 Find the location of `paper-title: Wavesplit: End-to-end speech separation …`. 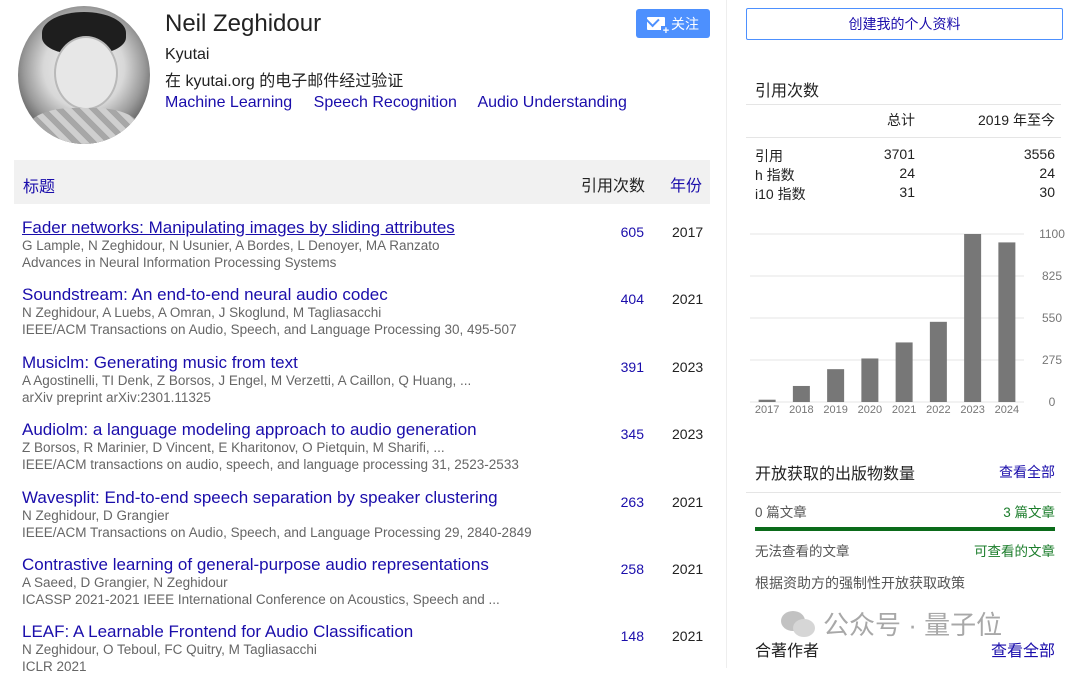

paper-title: Wavesplit: End-to-end speech separation … is located at coordinates (260, 498).